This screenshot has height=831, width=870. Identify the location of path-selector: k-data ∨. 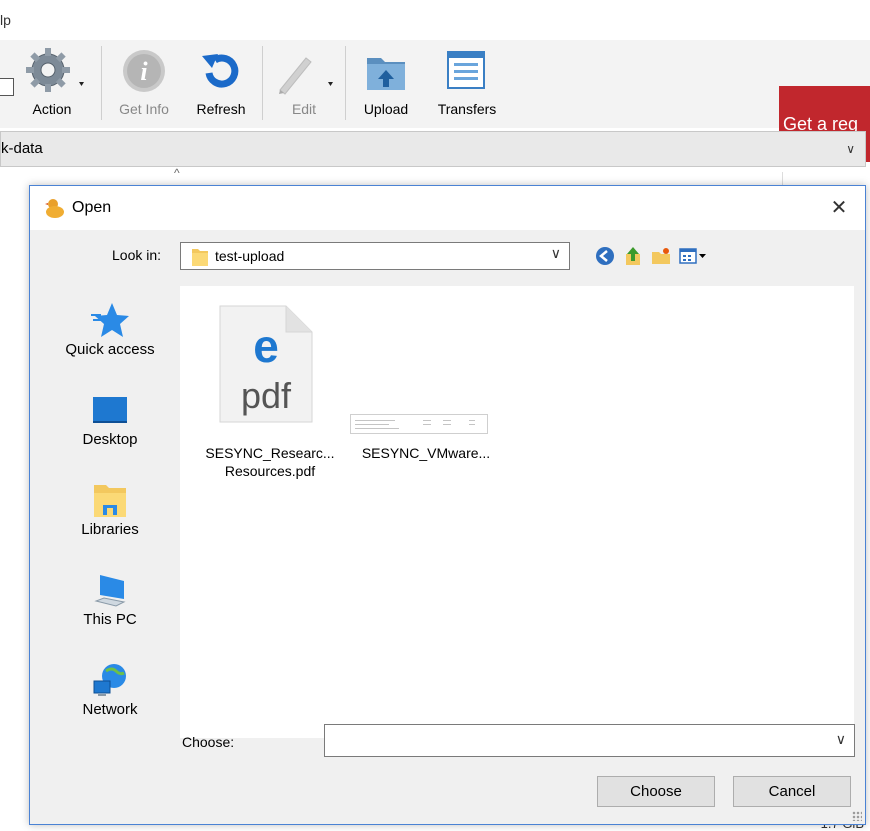
(433, 149).